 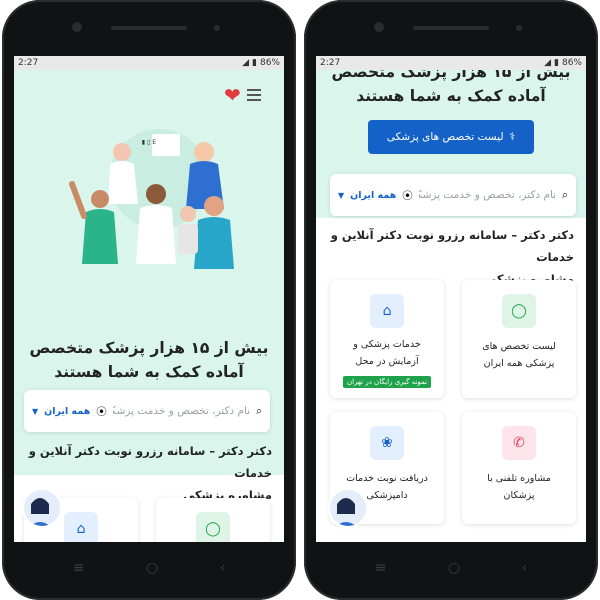 I want to click on card-label-line2: پزشکی همه ایران, so click(x=519, y=363).